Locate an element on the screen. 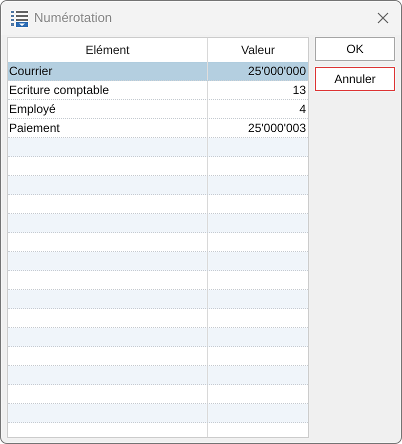  table-cell-text: Employé is located at coordinates (32, 109).